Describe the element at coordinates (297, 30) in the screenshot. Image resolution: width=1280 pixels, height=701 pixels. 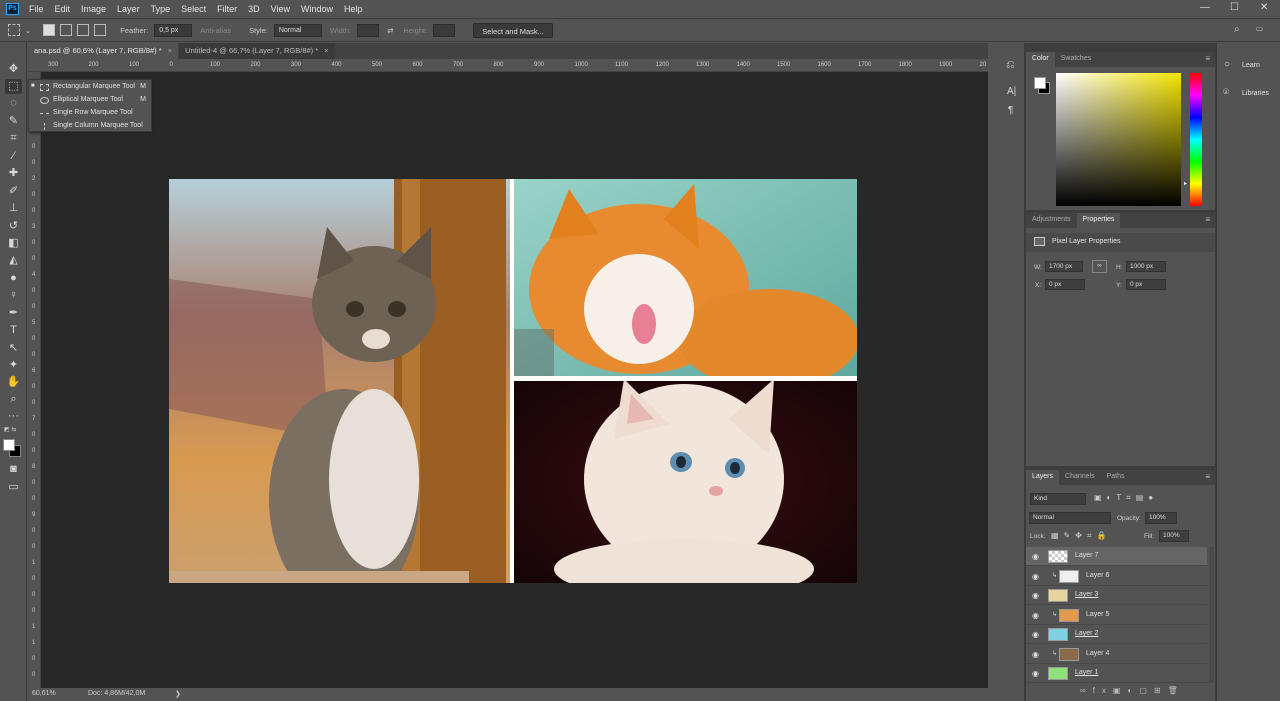
I see `style-select: Normal` at that location.